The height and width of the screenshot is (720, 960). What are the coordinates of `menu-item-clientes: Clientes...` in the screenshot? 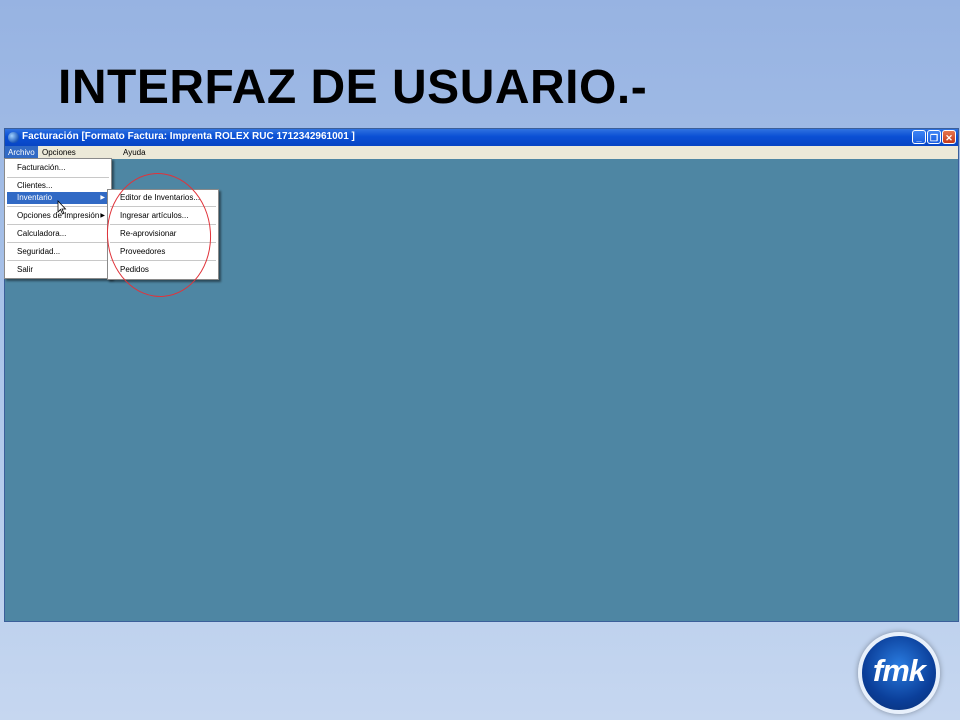 It's located at (58, 186).